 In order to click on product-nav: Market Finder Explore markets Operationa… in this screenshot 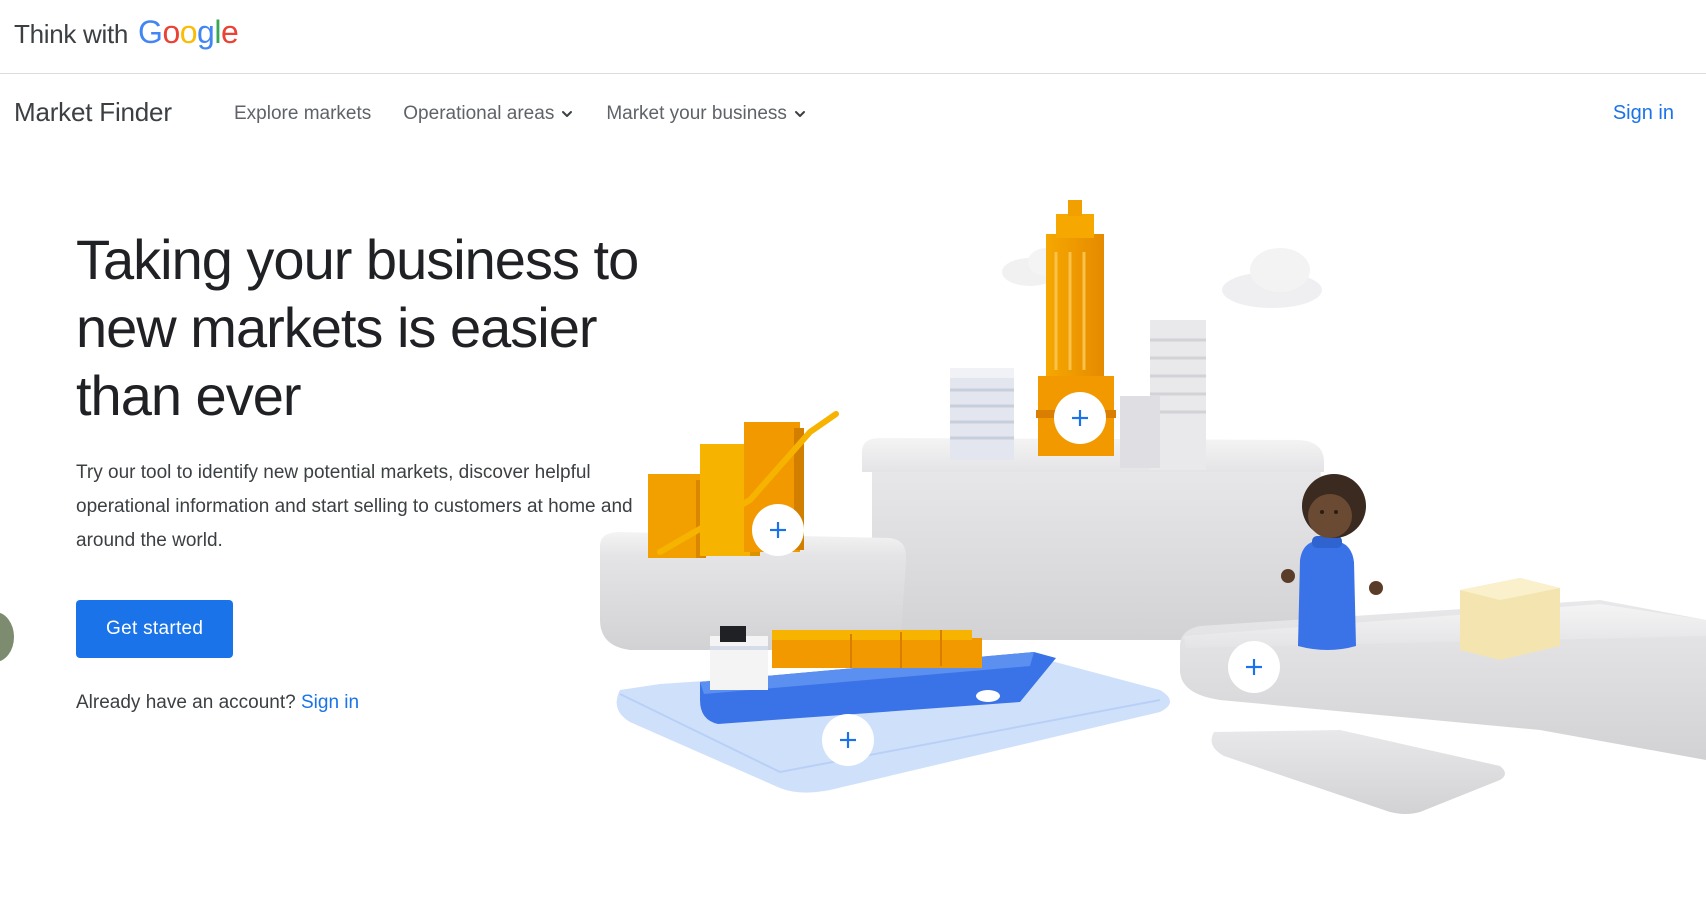, I will do `click(853, 115)`.